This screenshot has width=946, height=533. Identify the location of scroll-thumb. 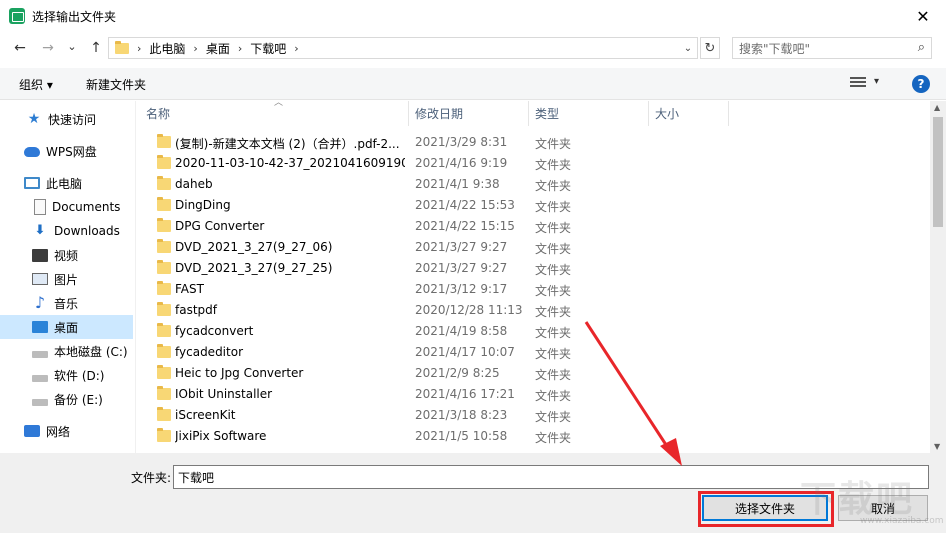
(938, 172).